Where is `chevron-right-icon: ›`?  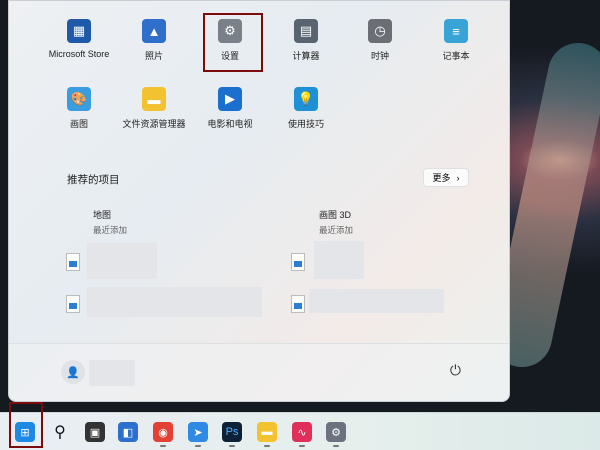
chevron-right-icon: › is located at coordinates (458, 177).